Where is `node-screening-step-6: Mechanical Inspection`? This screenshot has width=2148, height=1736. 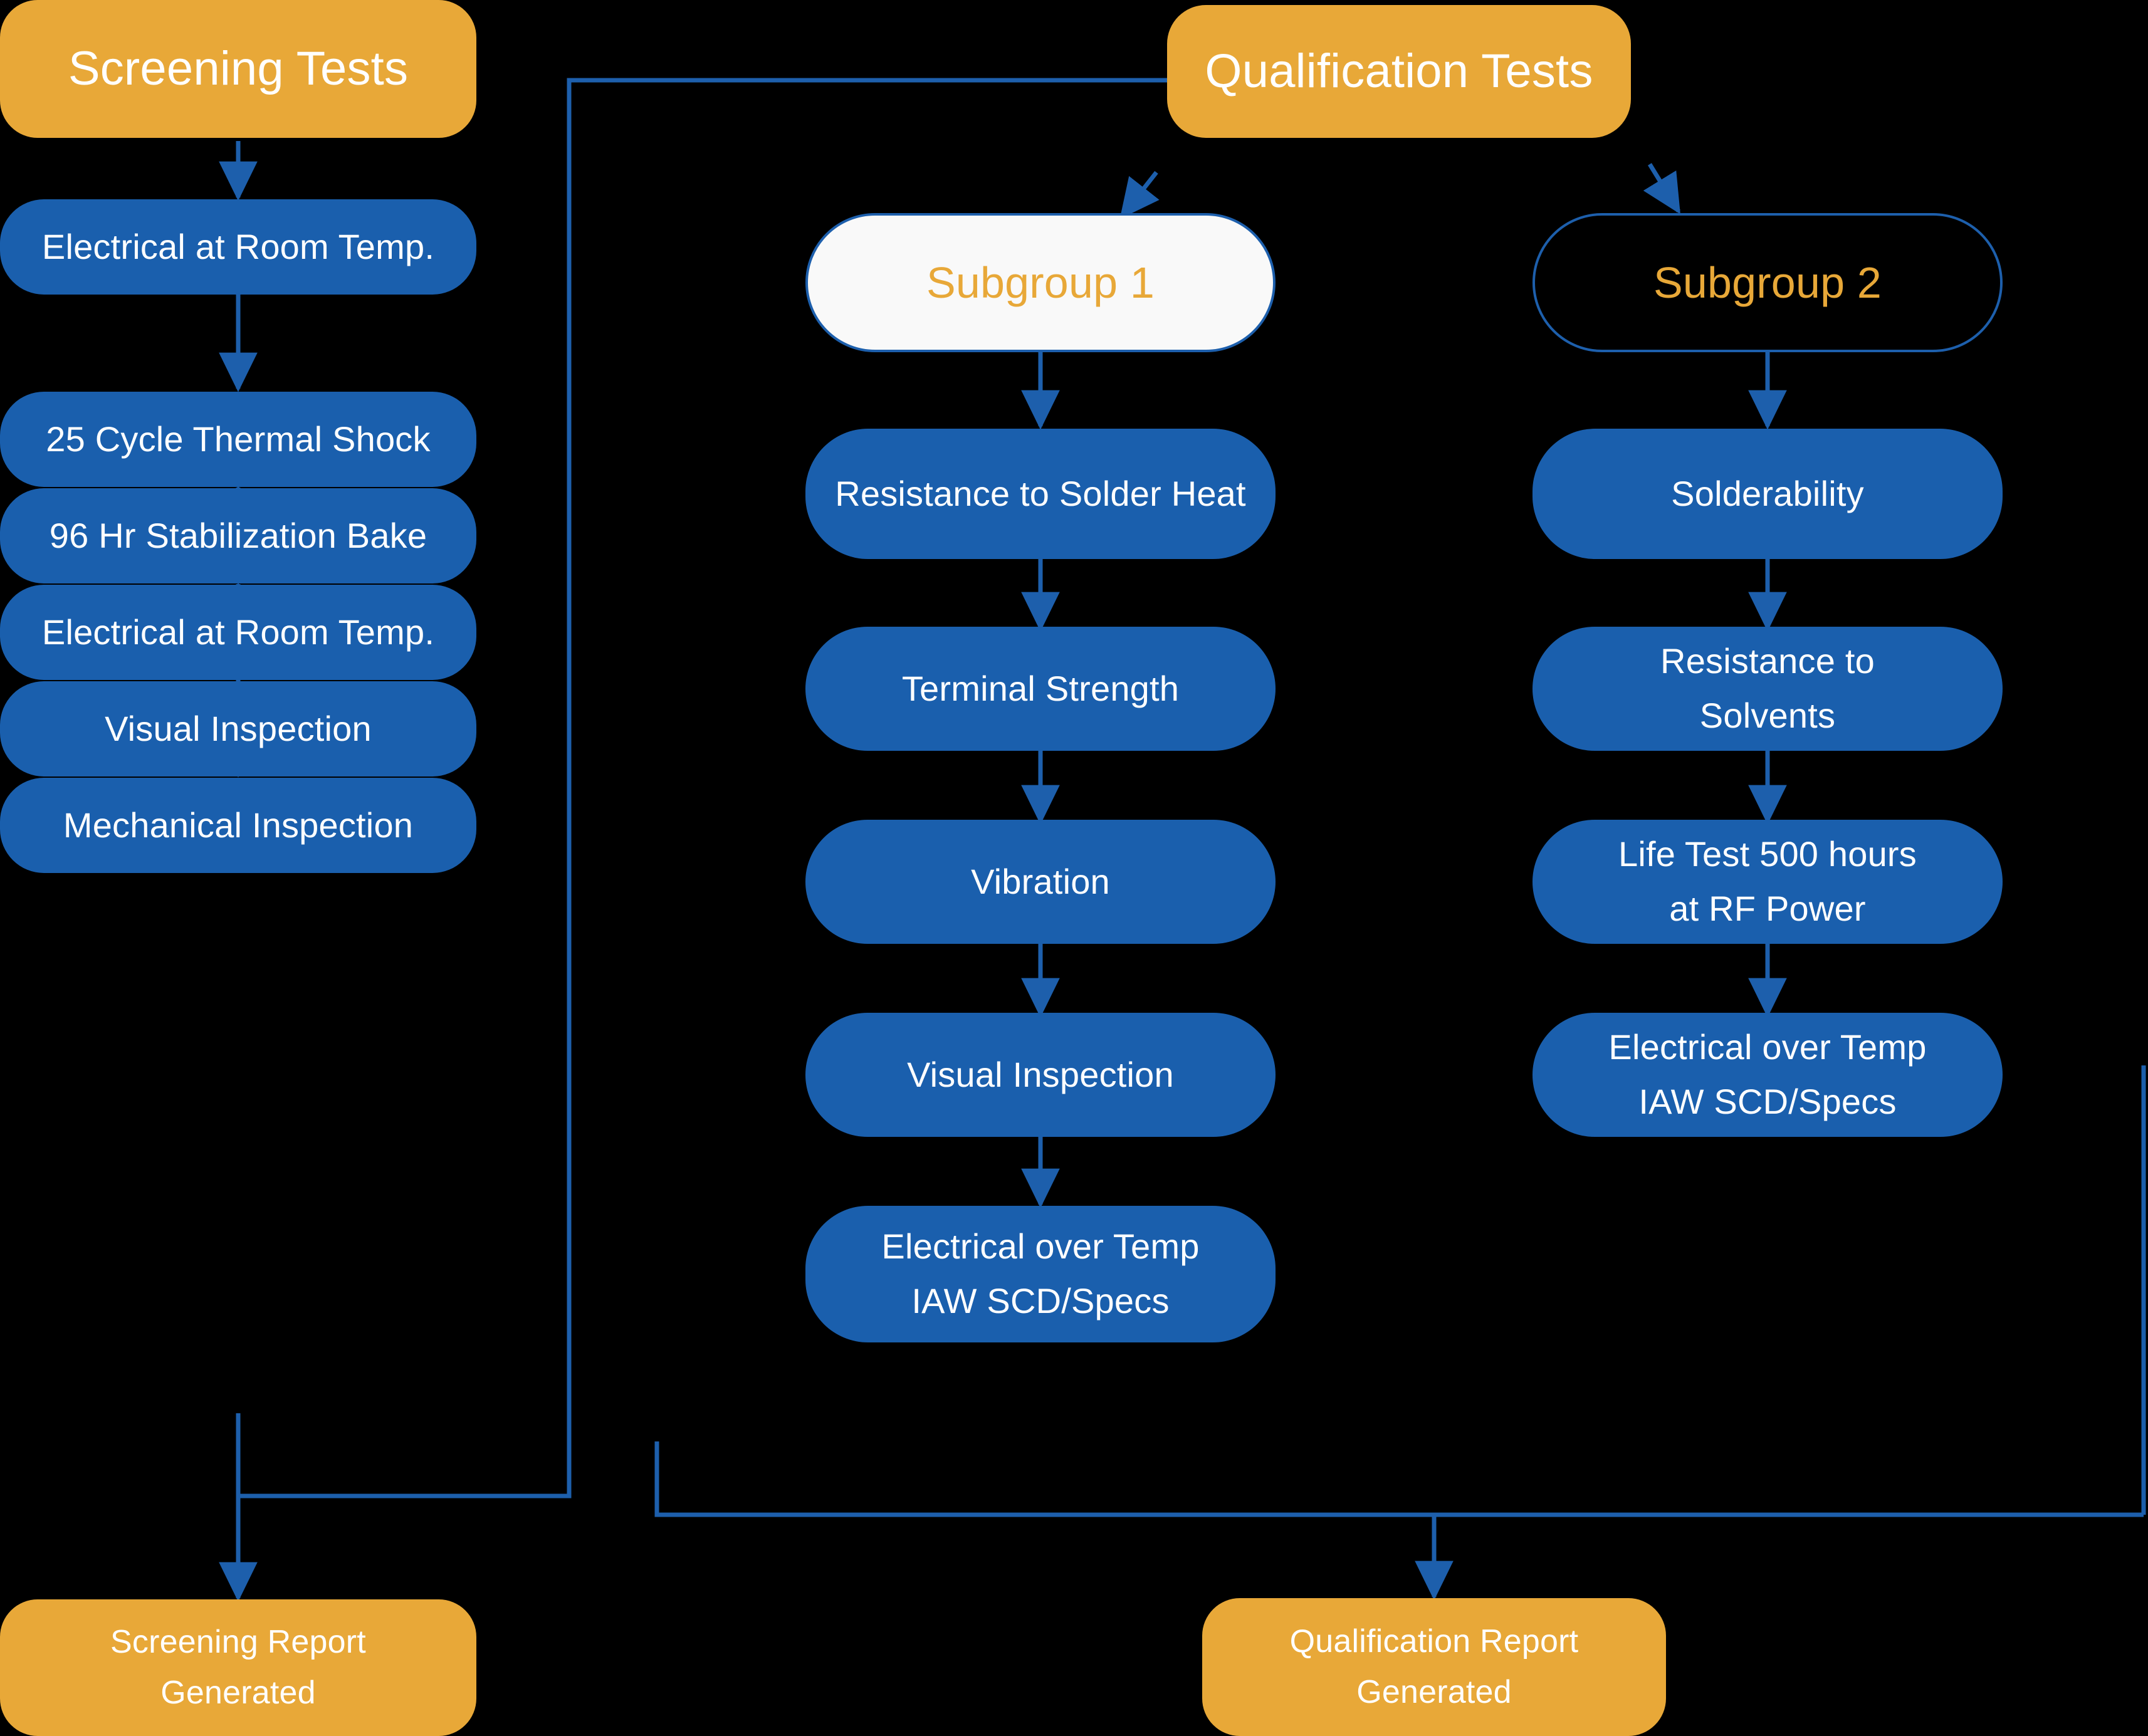
node-screening-step-6: Mechanical Inspection is located at coordinates (238, 825).